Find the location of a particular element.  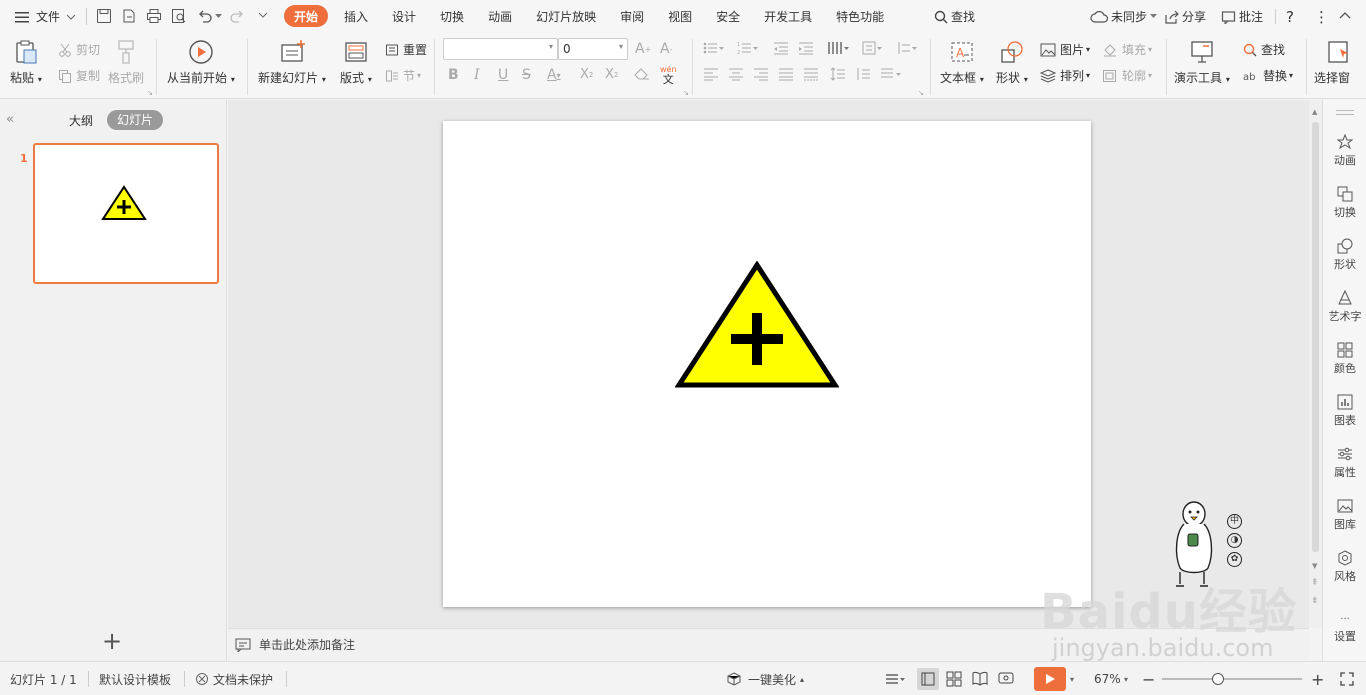

vertical-scrollbar: ▲ ▼ ⇞ ⇟ is located at coordinates (1315, 364).